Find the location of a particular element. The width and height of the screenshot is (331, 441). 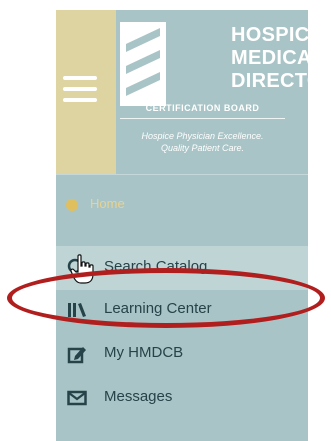

highlight-annotation is located at coordinates (166, 298).